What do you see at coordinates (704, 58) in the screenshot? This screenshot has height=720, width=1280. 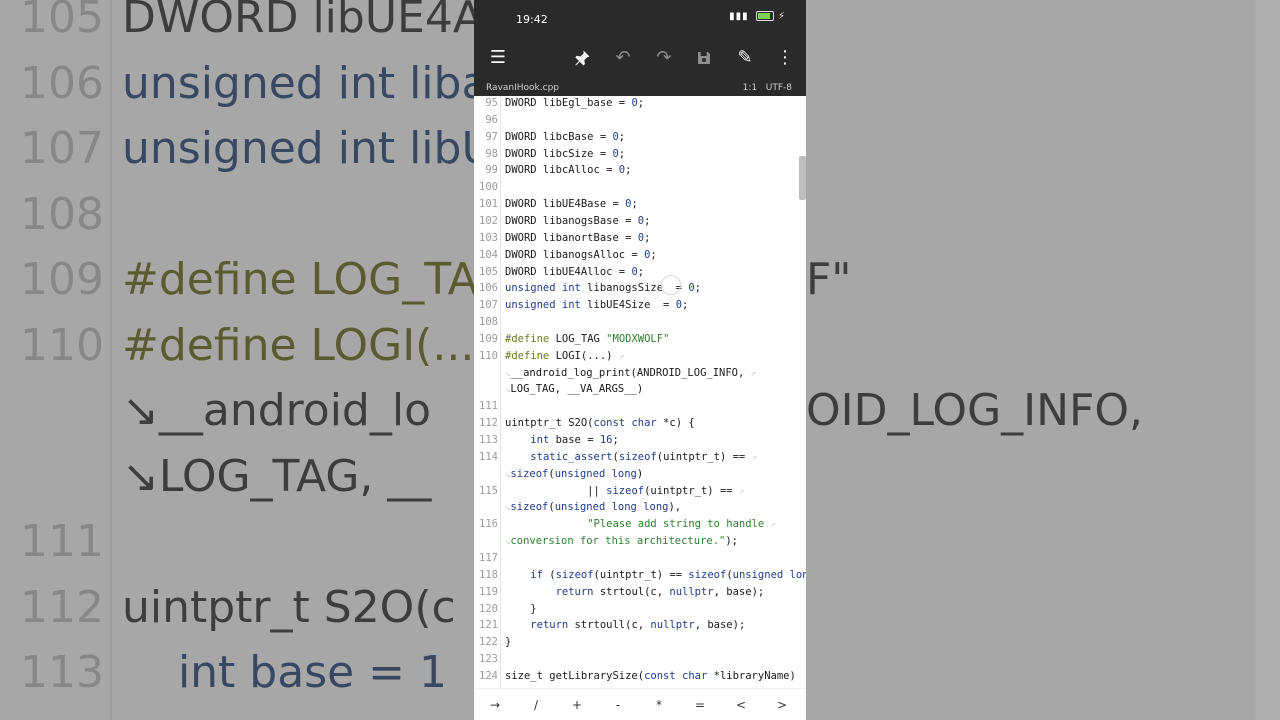 I see `save-icon` at bounding box center [704, 58].